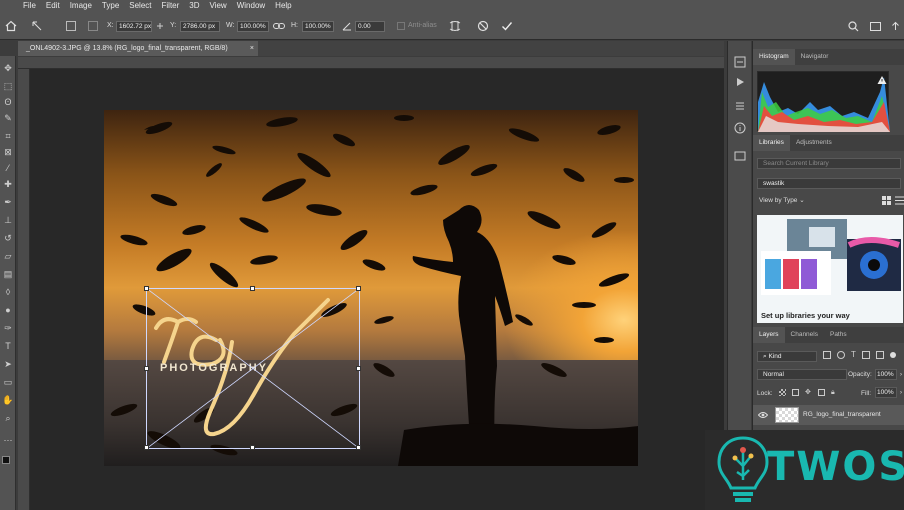  I want to click on menu-window: Window, so click(251, 5).